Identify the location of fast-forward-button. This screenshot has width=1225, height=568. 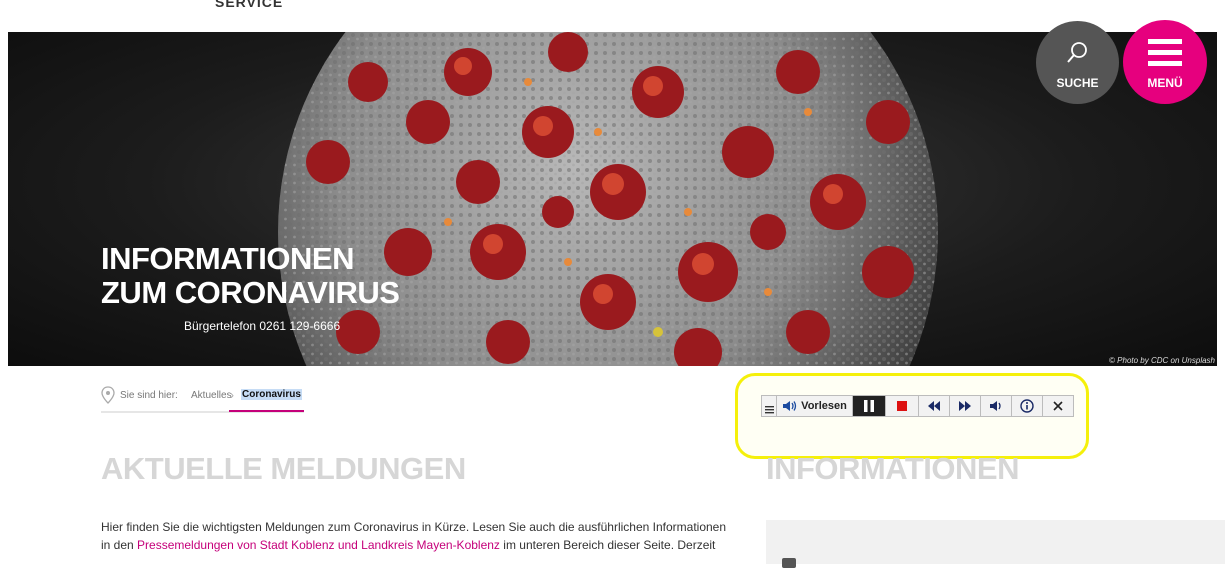
(964, 406).